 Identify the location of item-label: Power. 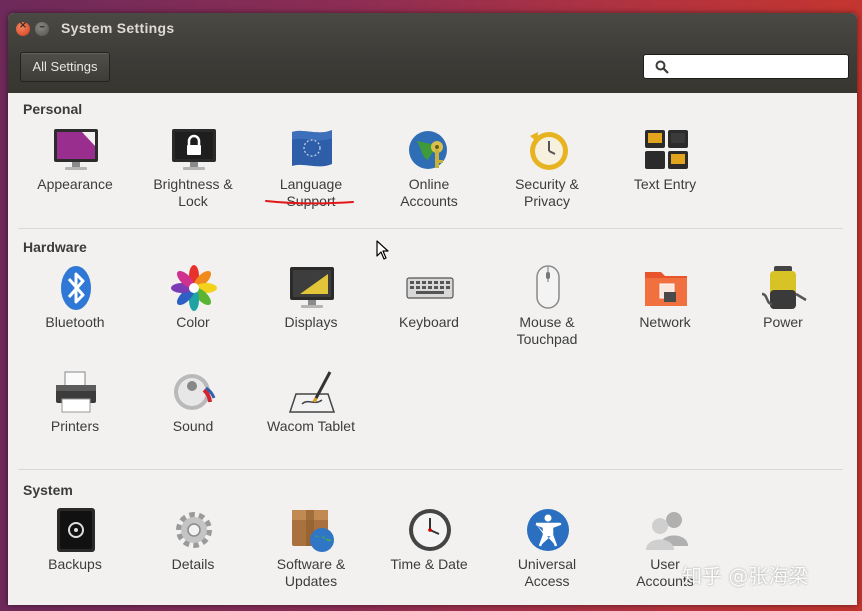
(783, 322).